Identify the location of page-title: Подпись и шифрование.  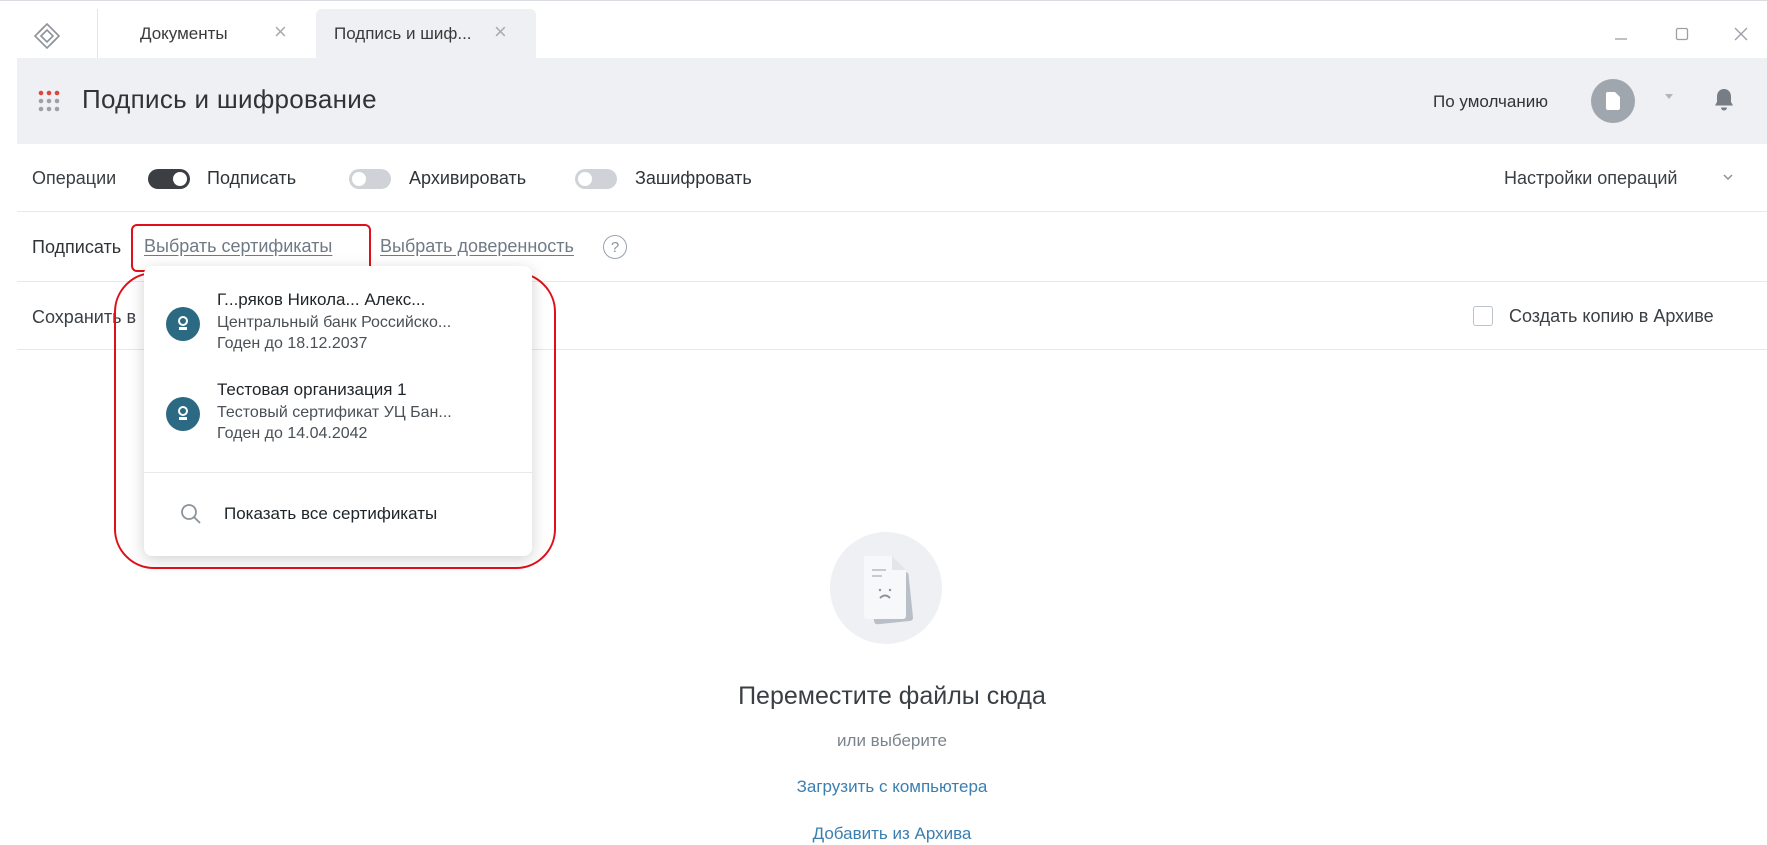
(229, 99).